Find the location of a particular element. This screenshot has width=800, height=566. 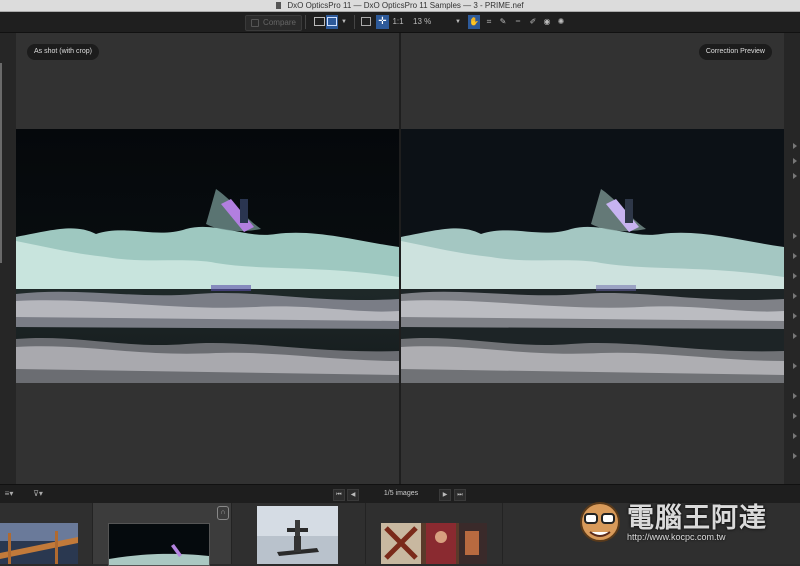

repair-tool-button: ✐ is located at coordinates (533, 22).